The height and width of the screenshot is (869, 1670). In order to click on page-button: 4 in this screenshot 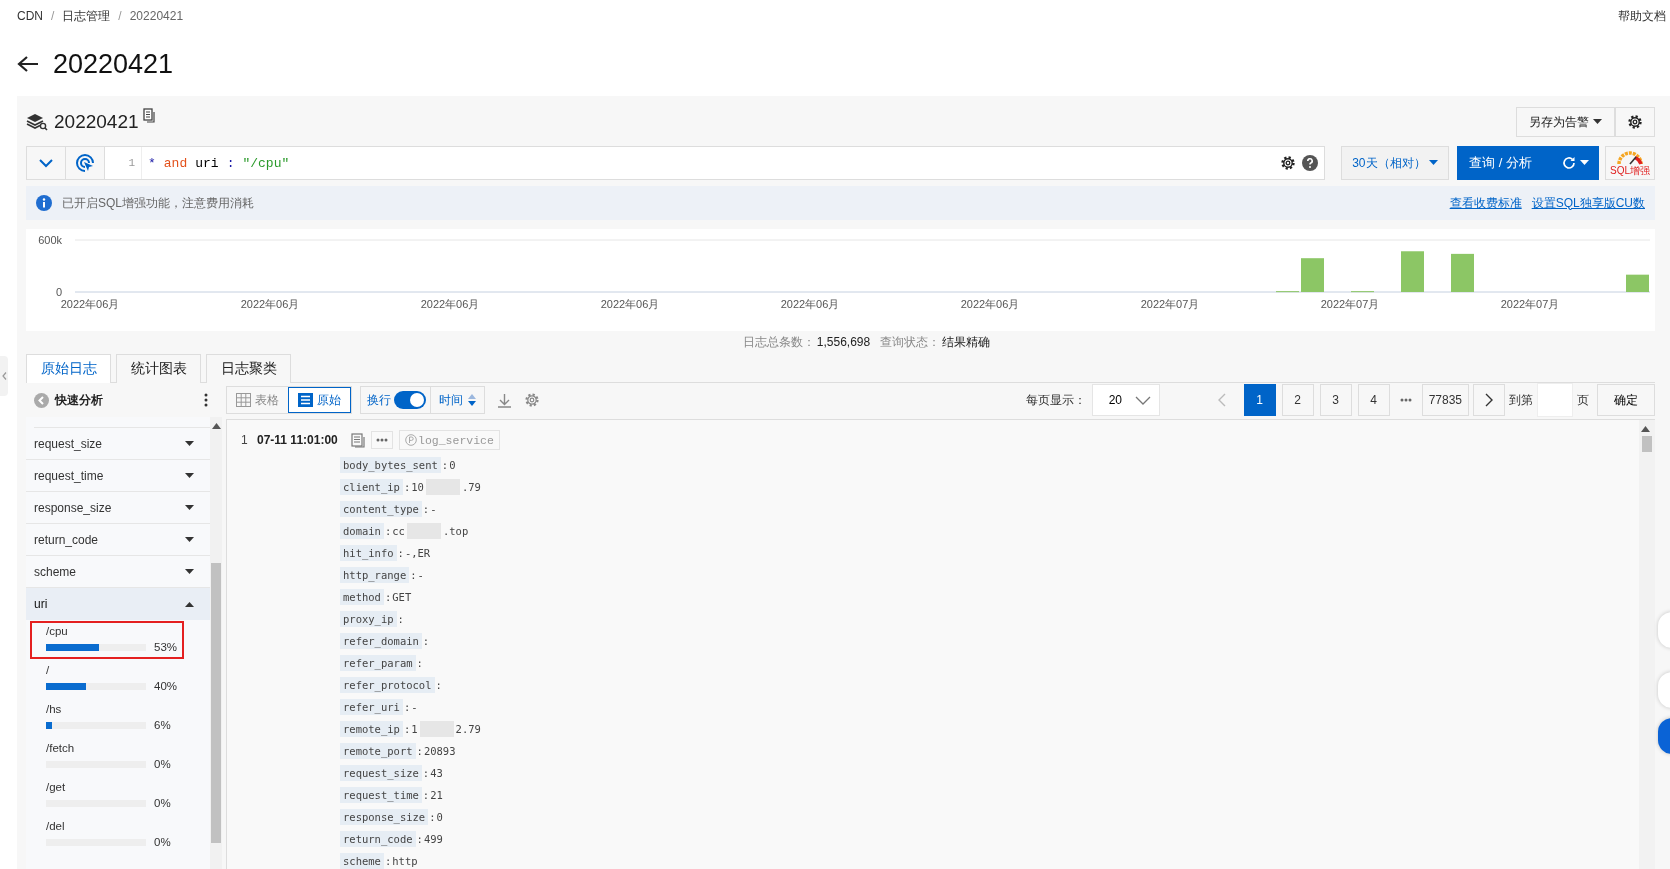, I will do `click(1373, 400)`.